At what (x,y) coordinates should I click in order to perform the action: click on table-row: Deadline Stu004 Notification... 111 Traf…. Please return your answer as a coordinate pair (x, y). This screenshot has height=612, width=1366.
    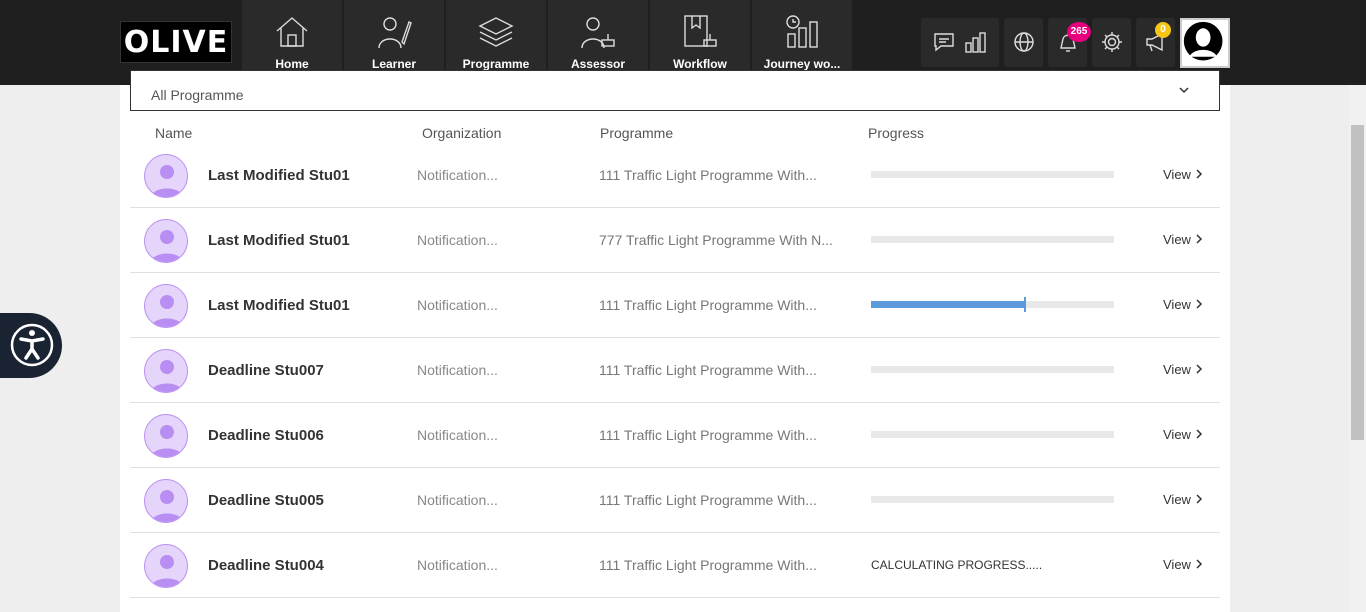
    Looking at the image, I should click on (675, 565).